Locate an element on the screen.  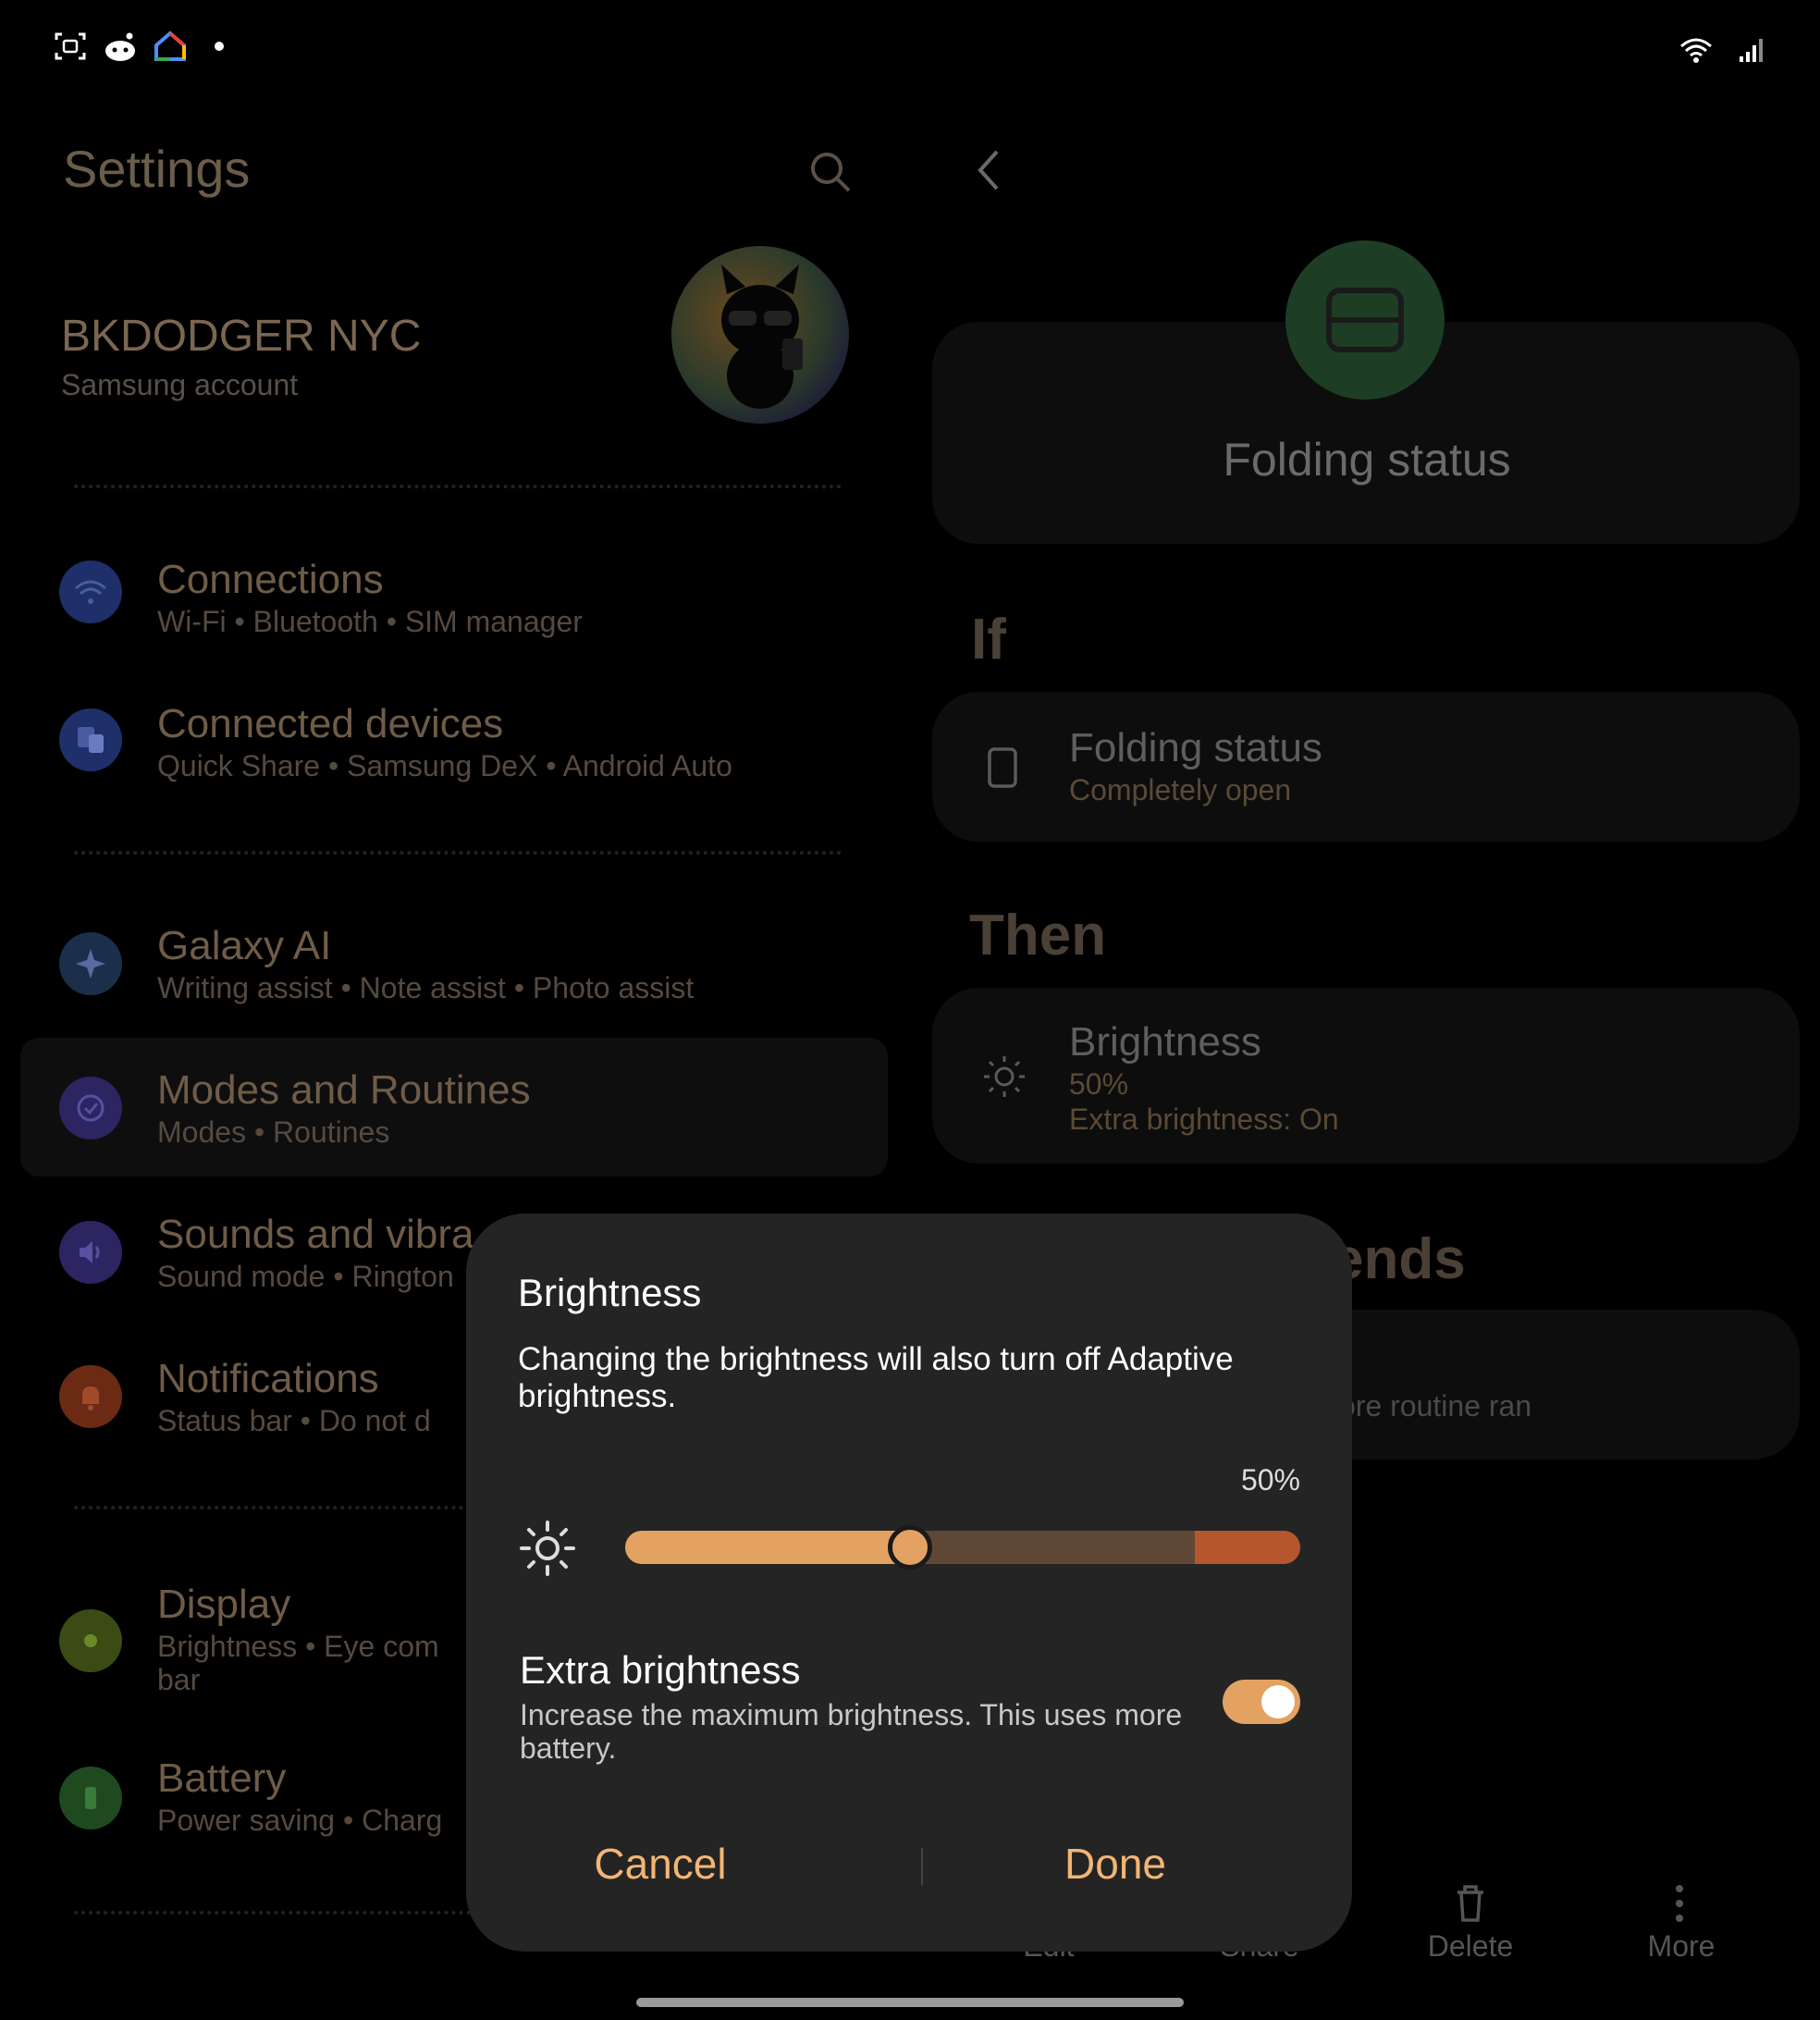
settings-item-title: Sounds and vibra is located at coordinates (315, 1235).